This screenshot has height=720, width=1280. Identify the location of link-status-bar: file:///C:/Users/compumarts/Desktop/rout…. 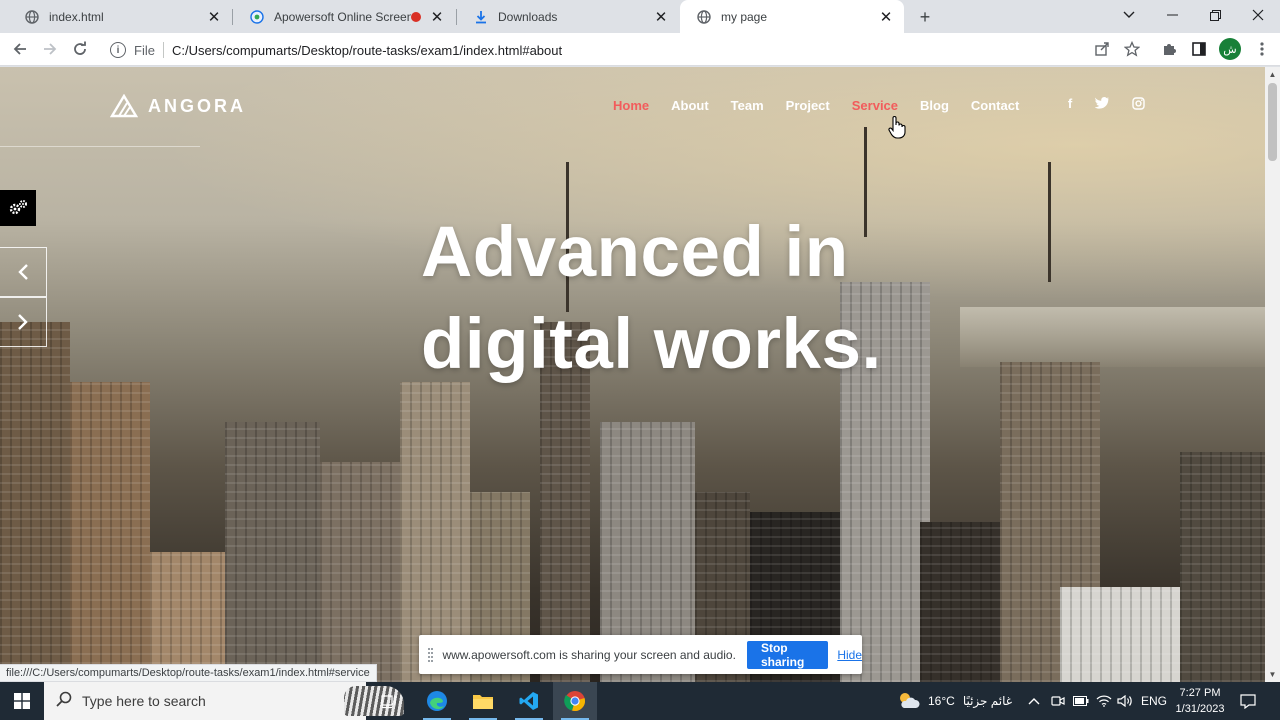
(188, 673).